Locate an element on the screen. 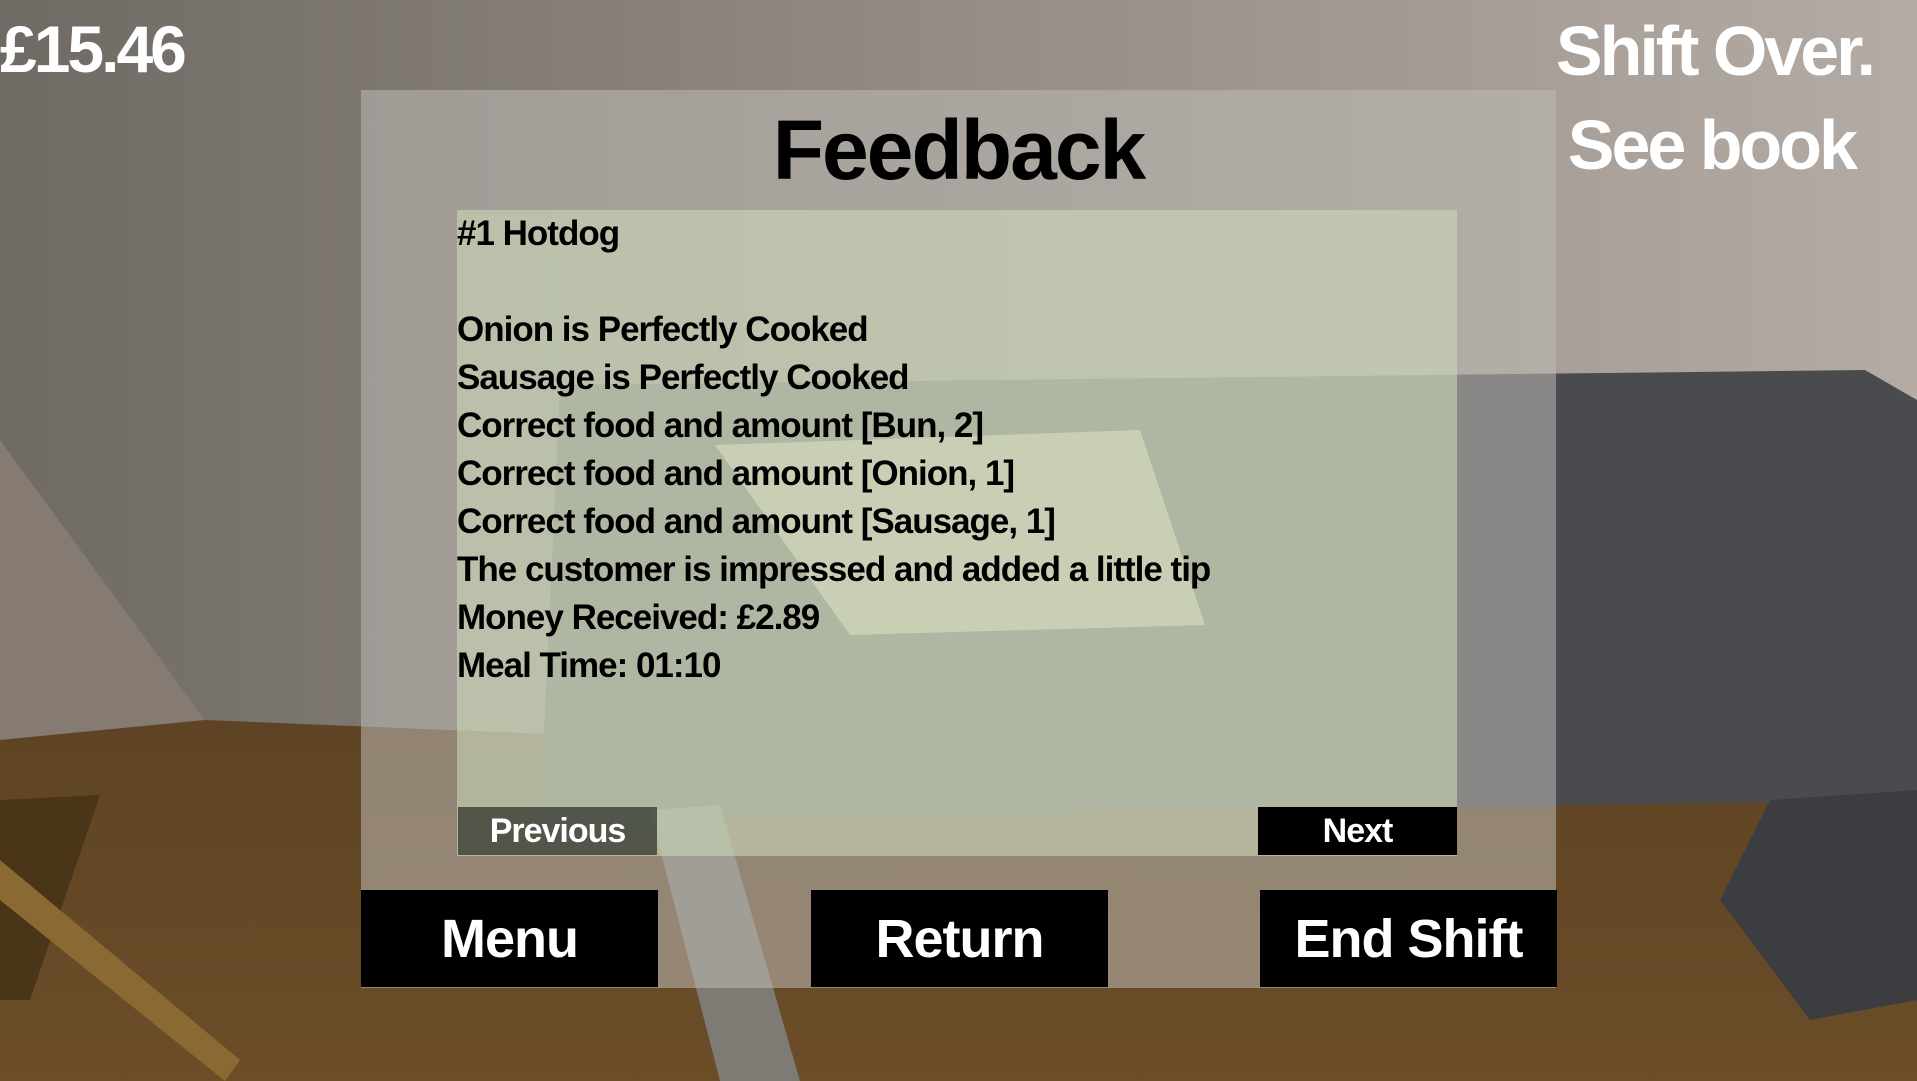  previous-button: Previous is located at coordinates (557, 831).